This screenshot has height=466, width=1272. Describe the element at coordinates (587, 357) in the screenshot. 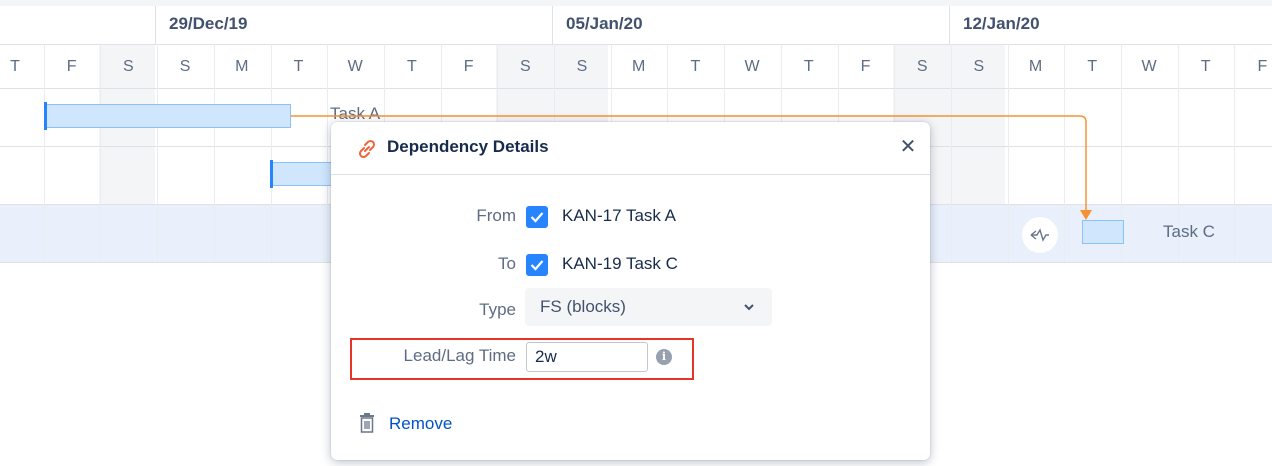

I see `lag-time-input` at that location.